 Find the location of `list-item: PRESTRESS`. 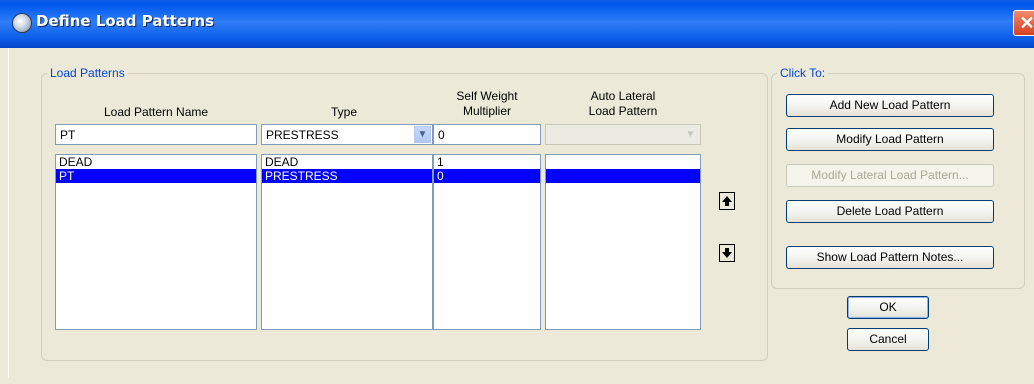

list-item: PRESTRESS is located at coordinates (347, 176).